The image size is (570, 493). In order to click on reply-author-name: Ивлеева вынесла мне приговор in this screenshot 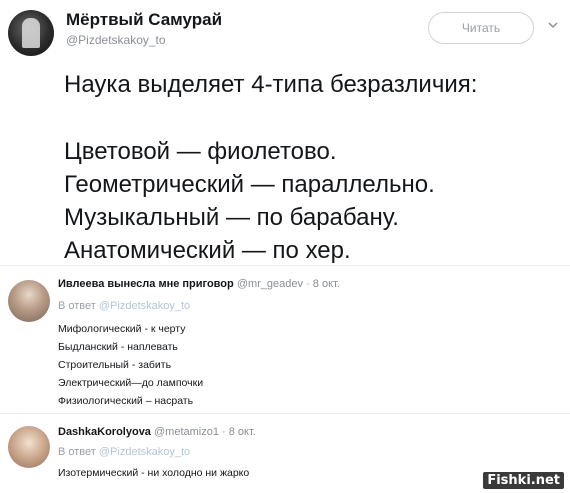, I will do `click(146, 284)`.